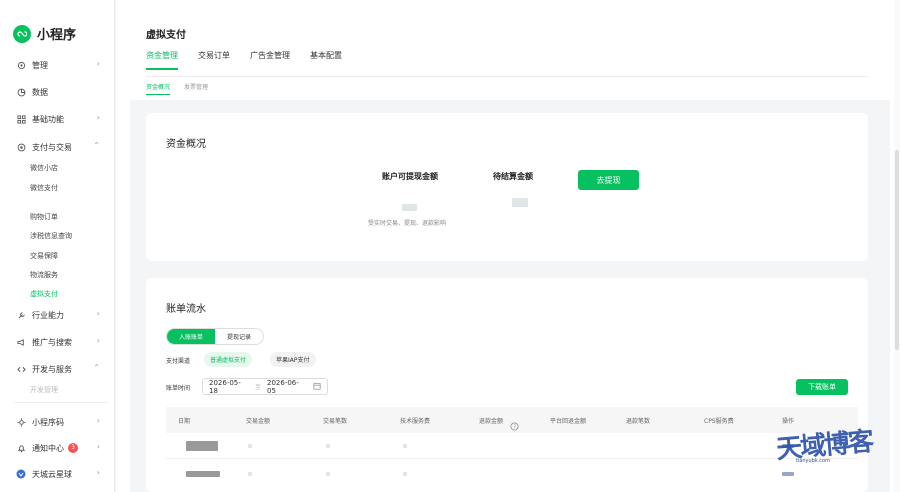 The width and height of the screenshot is (900, 492). What do you see at coordinates (178, 388) in the screenshot?
I see `time-label: 账单时间` at bounding box center [178, 388].